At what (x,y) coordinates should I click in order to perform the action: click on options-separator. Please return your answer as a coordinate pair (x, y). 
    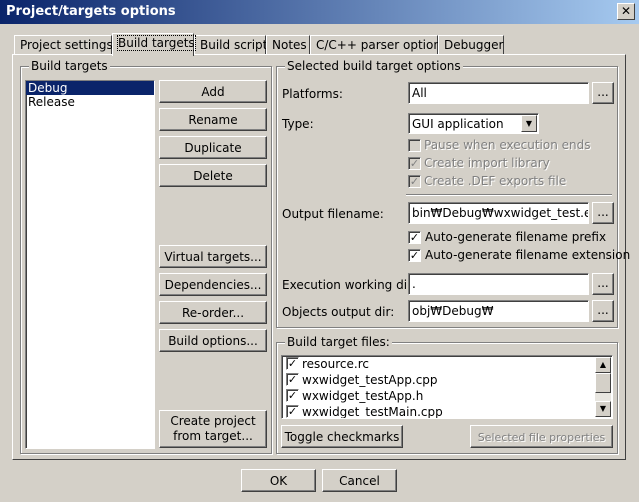
    Looking at the image, I should click on (509, 195).